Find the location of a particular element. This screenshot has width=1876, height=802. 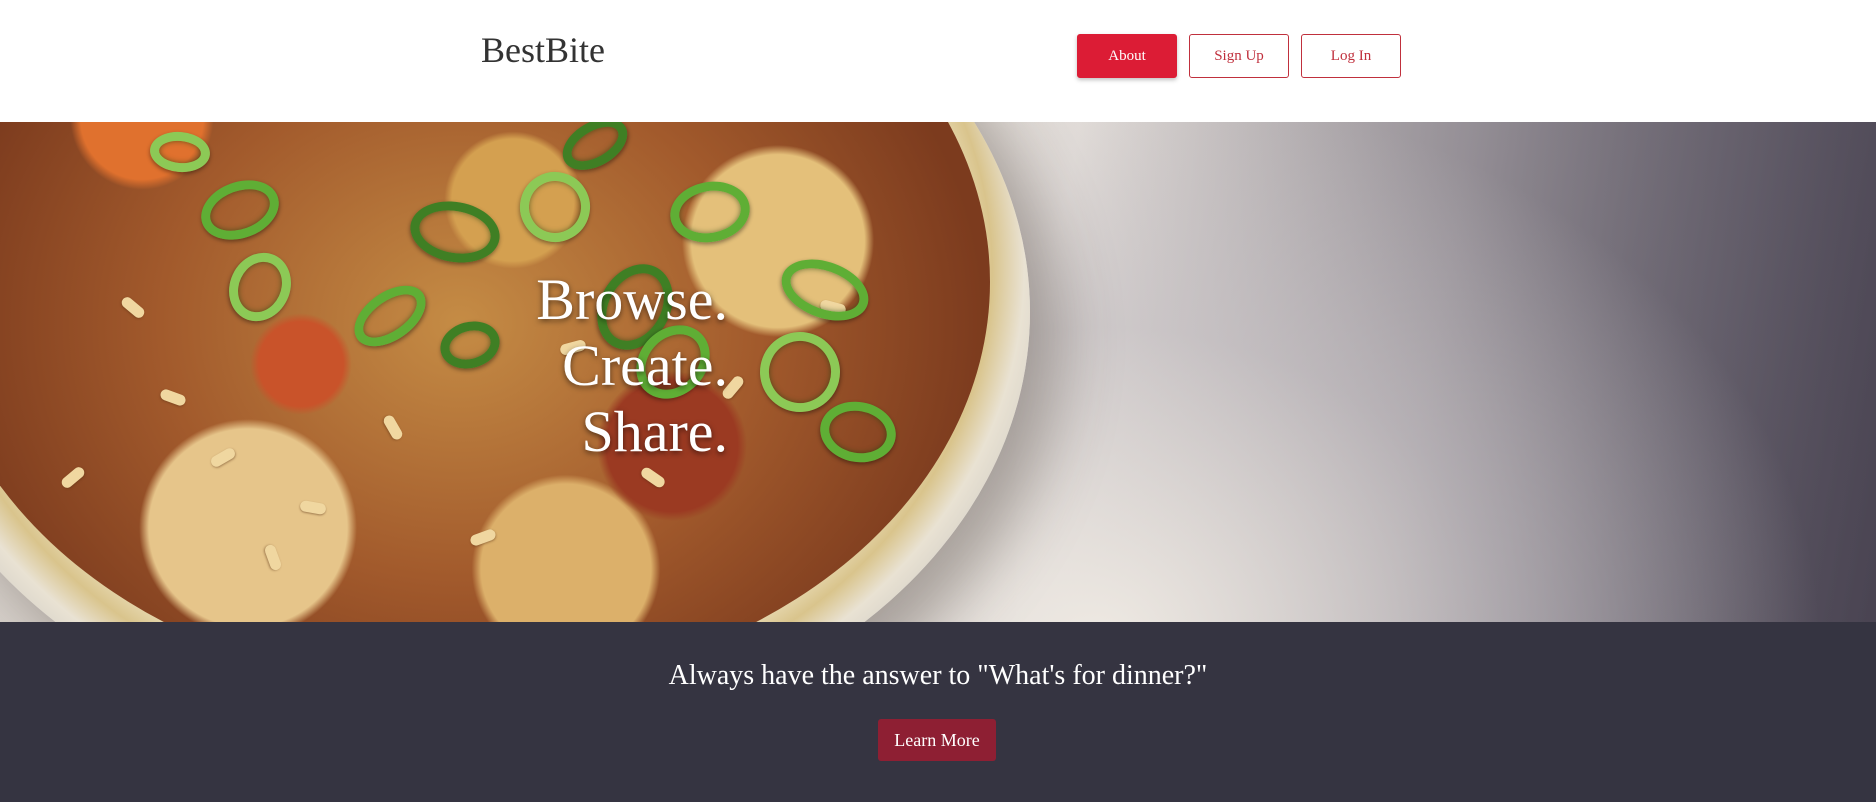

hero-line-browse: Browse. is located at coordinates (632, 299).